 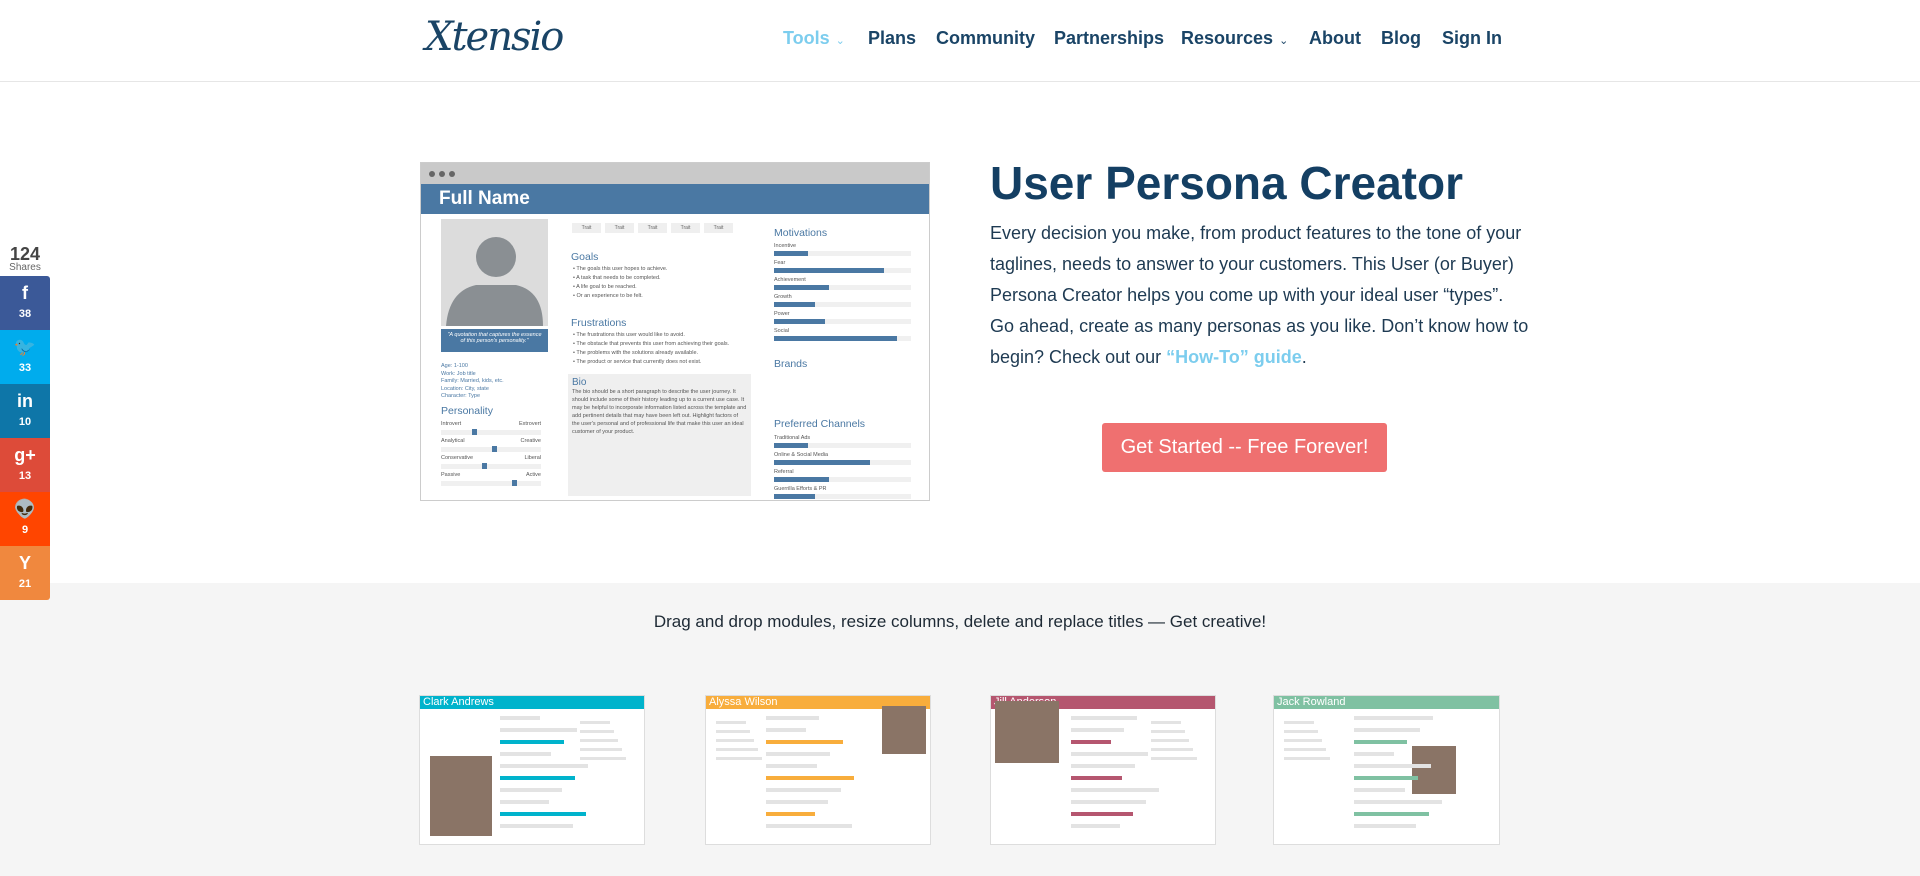 I want to click on persona-example-card: Alyssa Wilson, so click(x=818, y=770).